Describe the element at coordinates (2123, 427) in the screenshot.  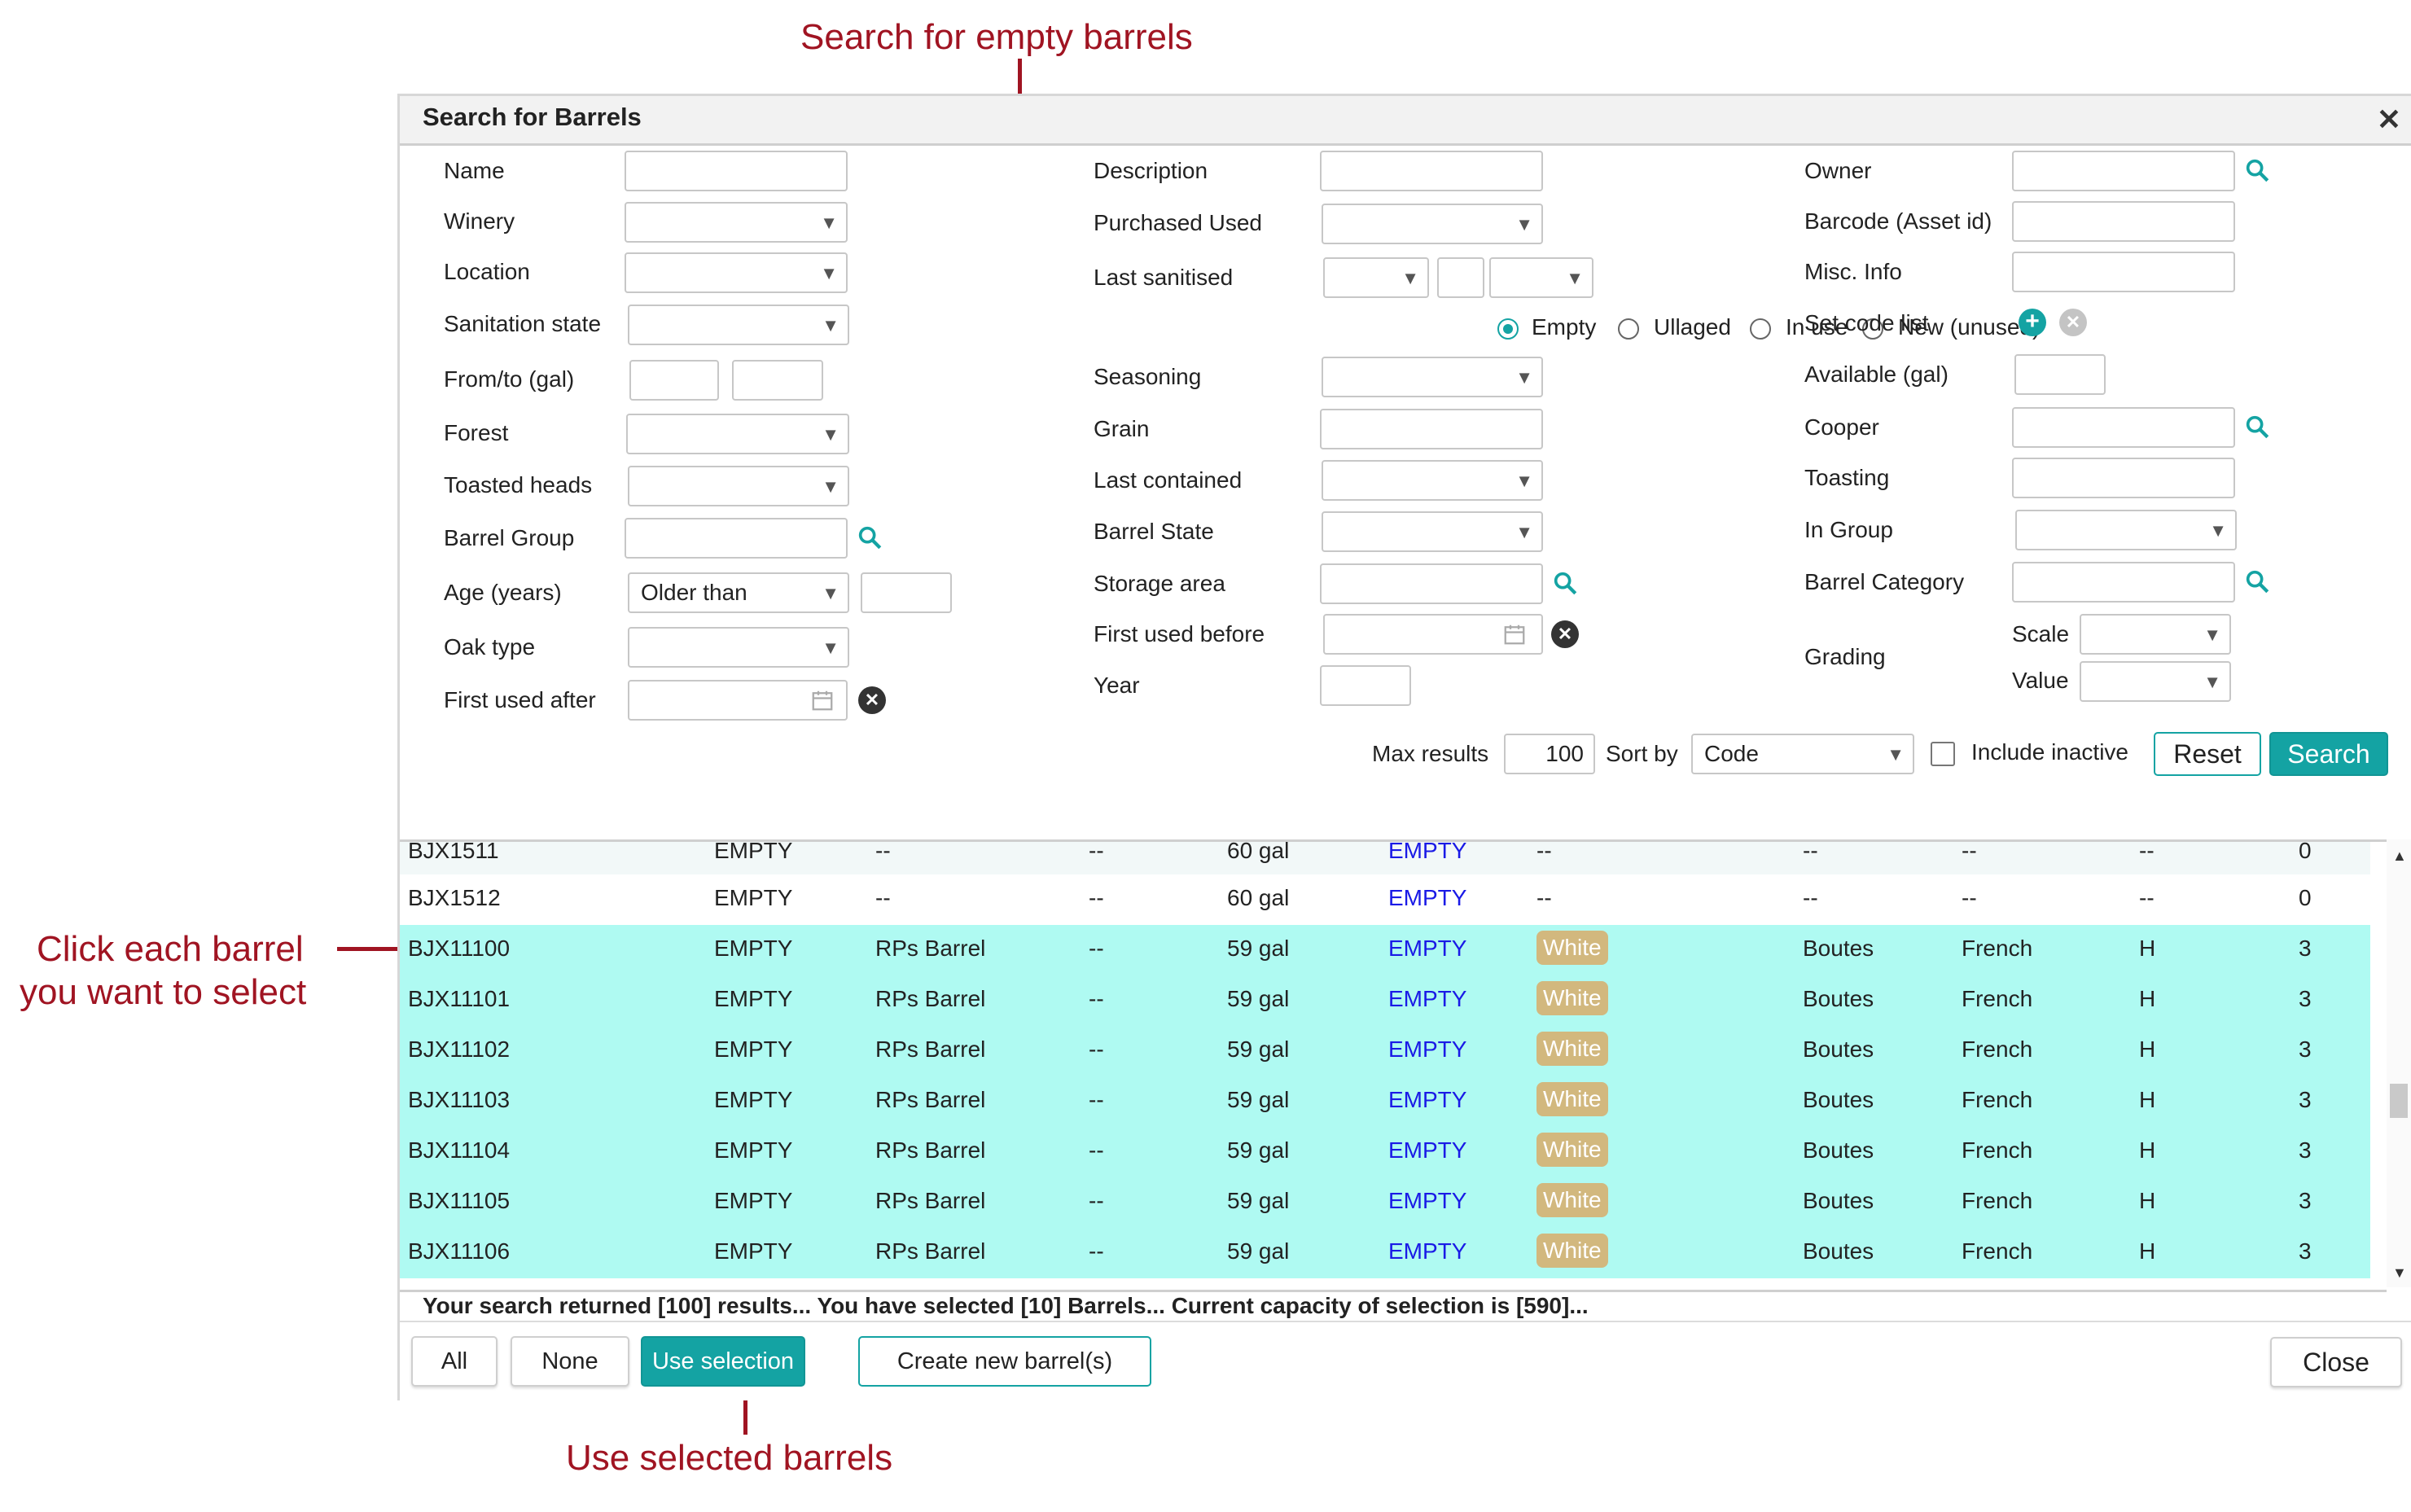
I see `cooper-input` at that location.